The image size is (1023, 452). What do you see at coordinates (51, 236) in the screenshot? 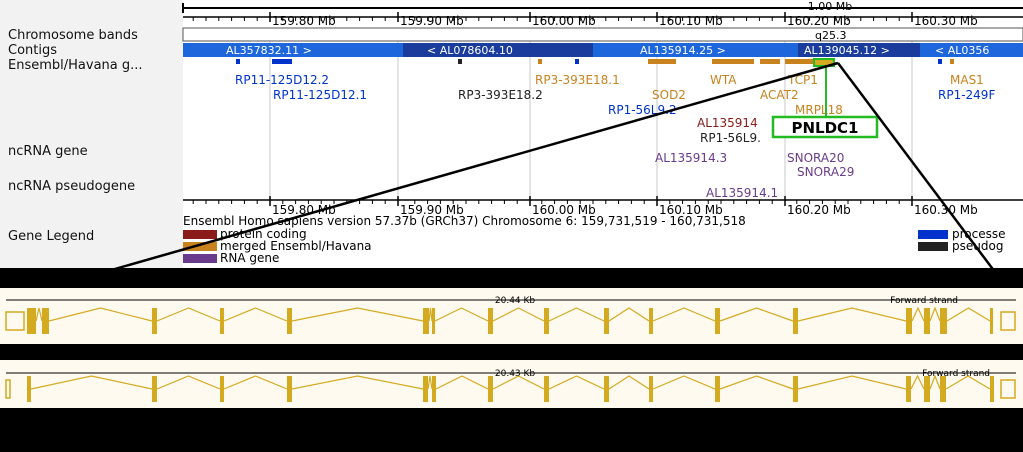
I see `track-label-gene-legend: Gene Legend` at bounding box center [51, 236].